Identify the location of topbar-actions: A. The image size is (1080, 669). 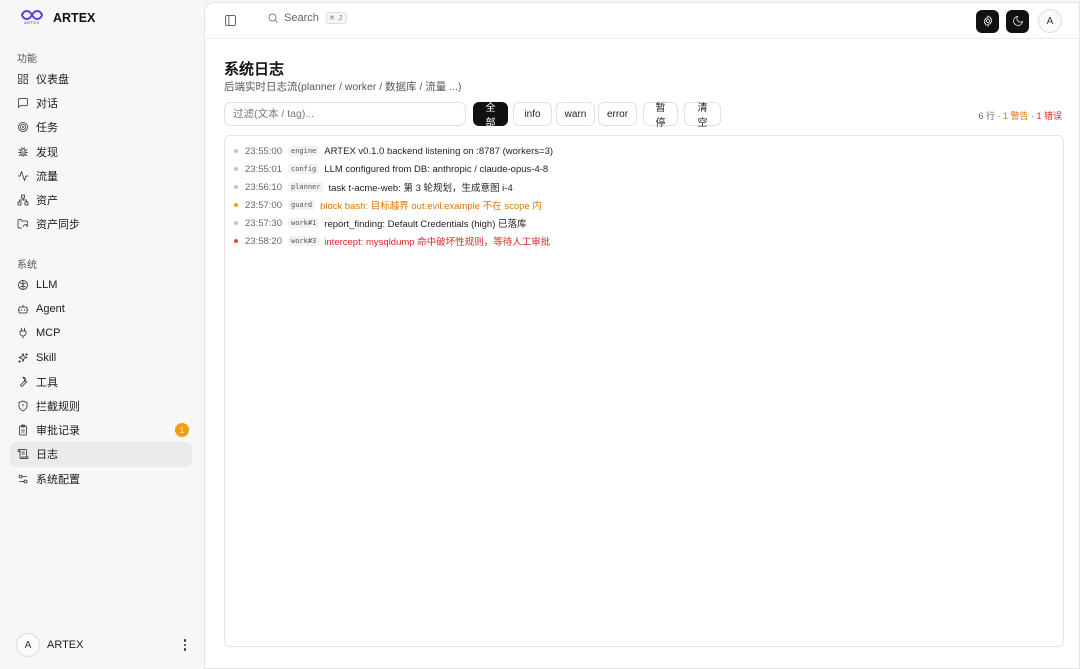
(1019, 21).